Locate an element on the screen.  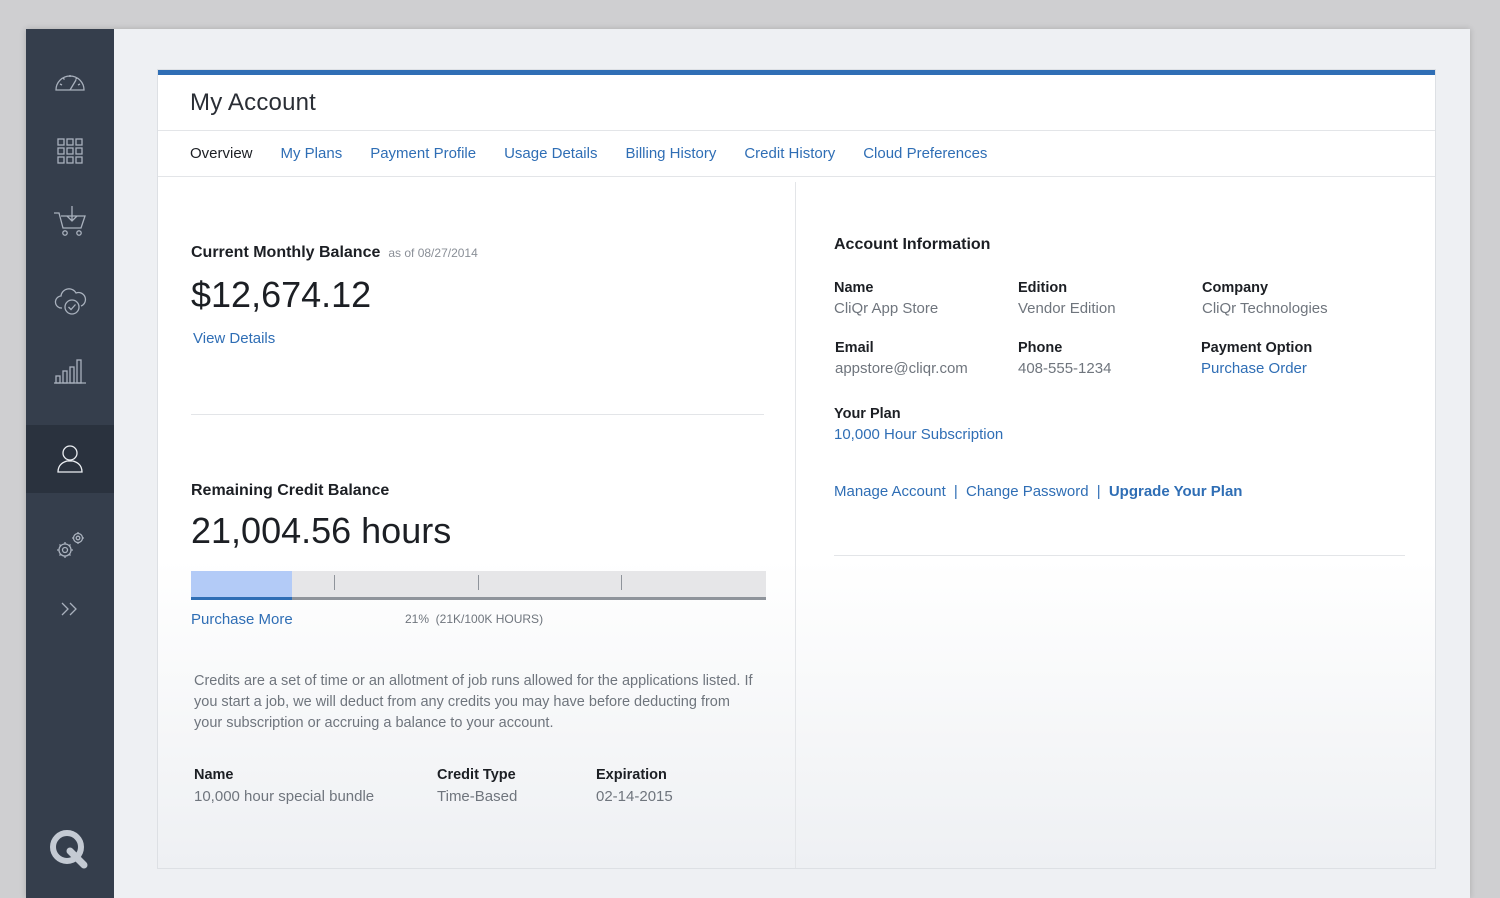
name-field: Name CliQr App Store is located at coordinates (886, 298).